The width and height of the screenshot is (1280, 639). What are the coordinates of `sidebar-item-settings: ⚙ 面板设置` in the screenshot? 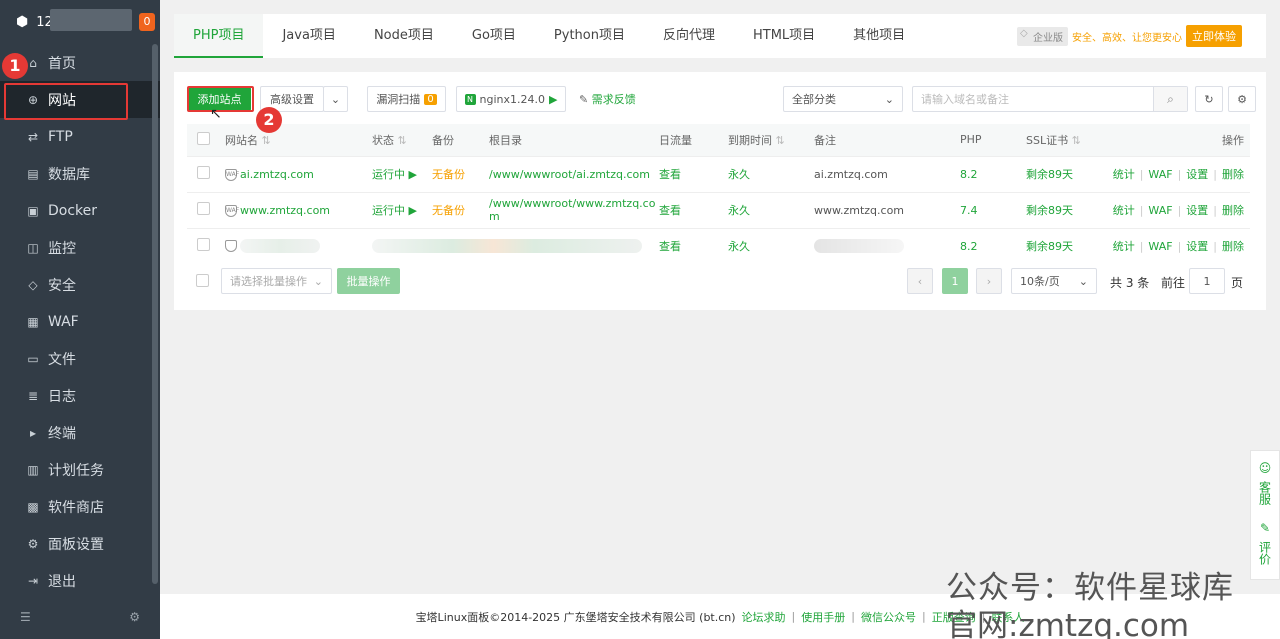 It's located at (80, 543).